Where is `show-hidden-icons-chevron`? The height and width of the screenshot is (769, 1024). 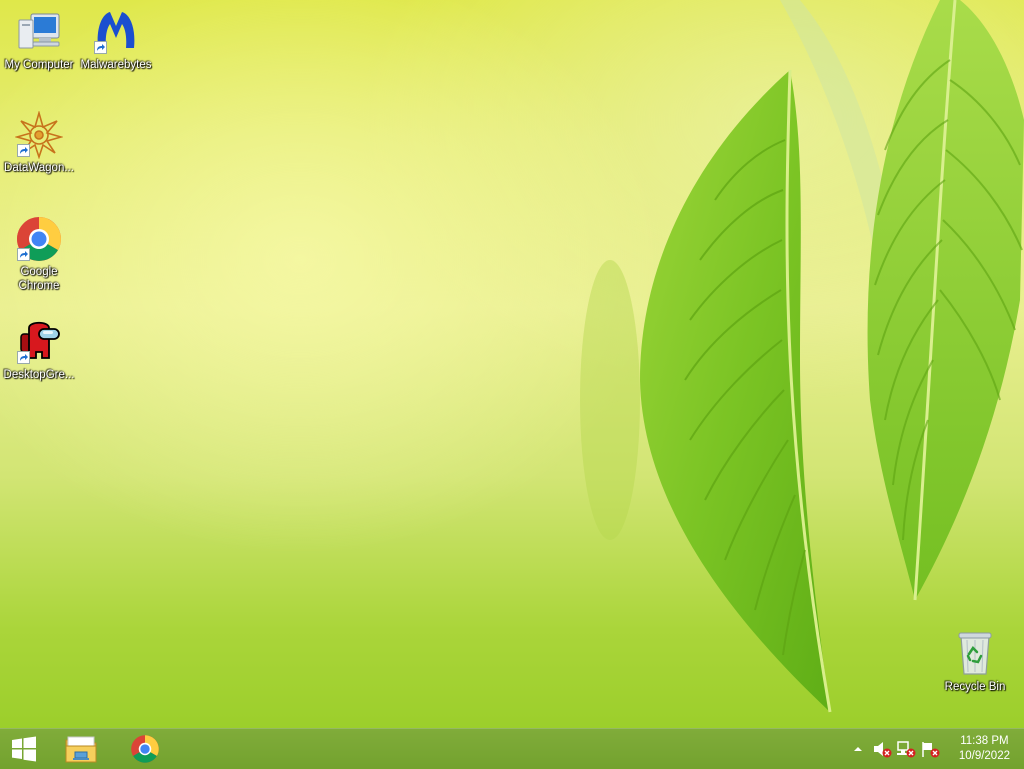 show-hidden-icons-chevron is located at coordinates (858, 749).